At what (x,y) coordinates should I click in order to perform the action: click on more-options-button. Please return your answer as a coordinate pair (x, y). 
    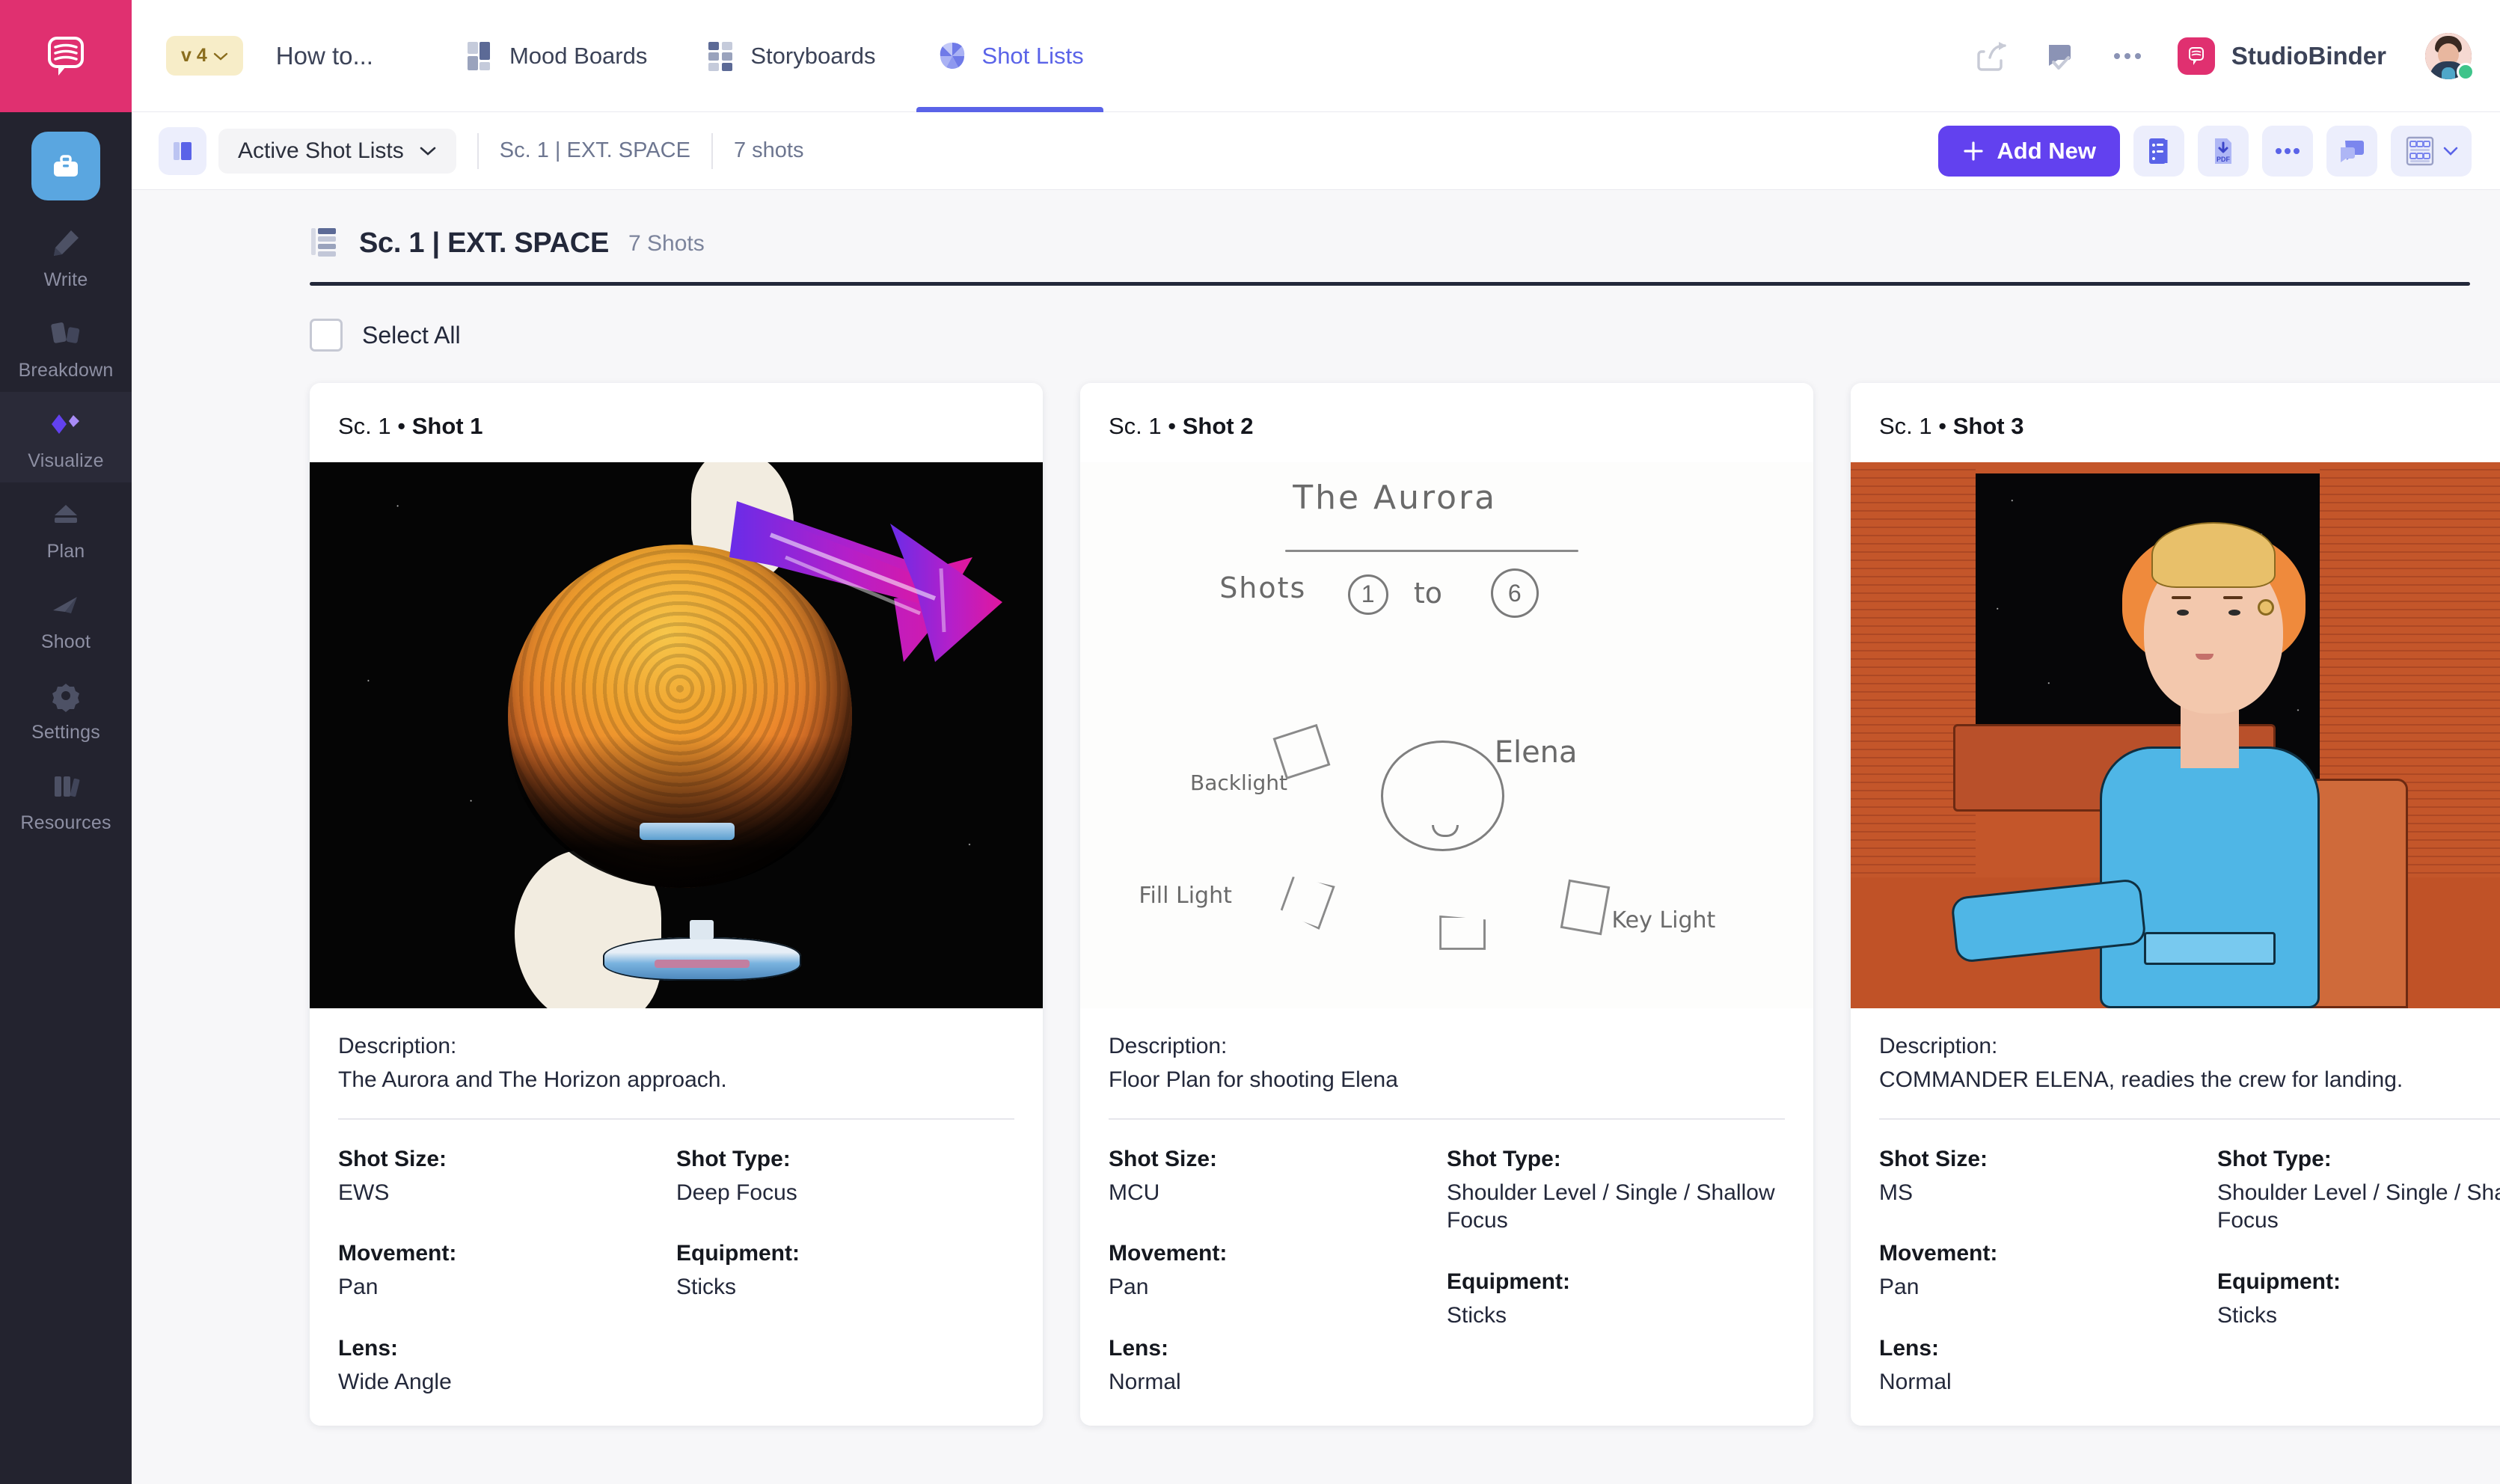
    Looking at the image, I should click on (2287, 151).